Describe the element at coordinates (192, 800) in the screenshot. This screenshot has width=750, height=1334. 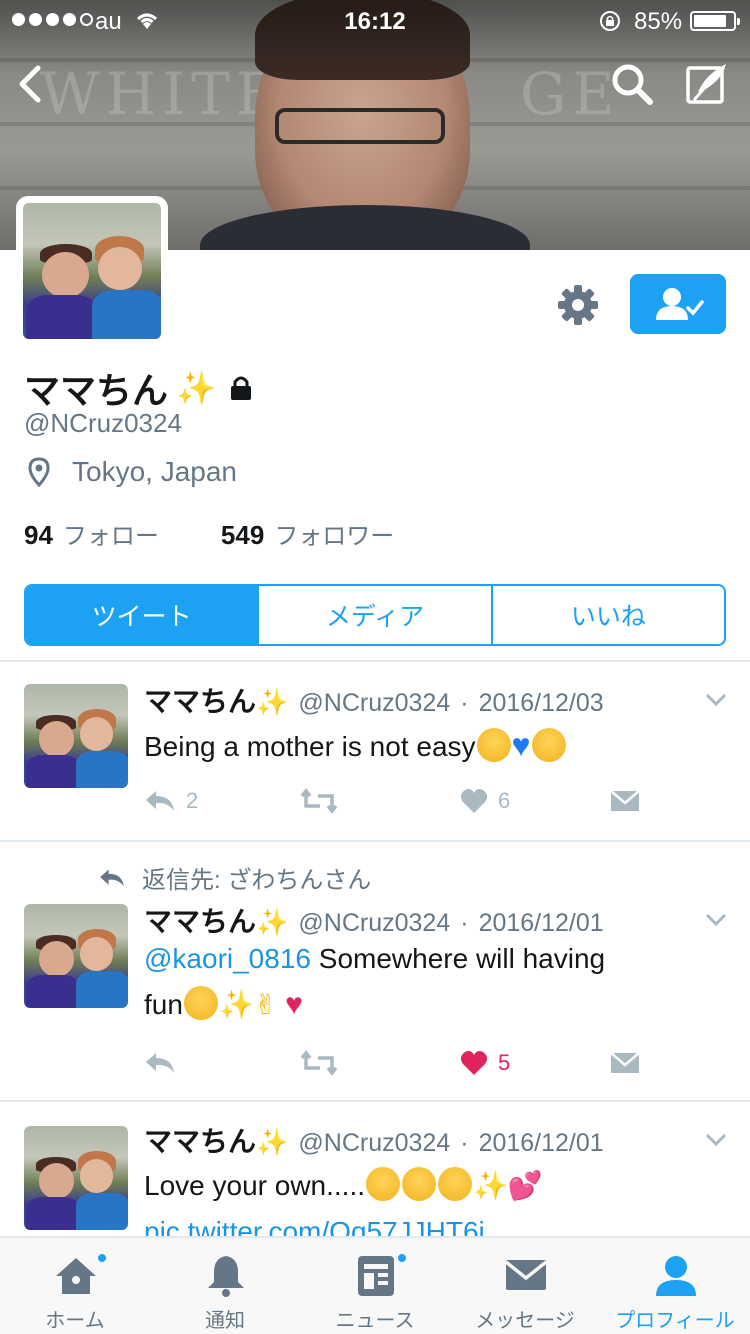
I see `reply-count: 2` at that location.